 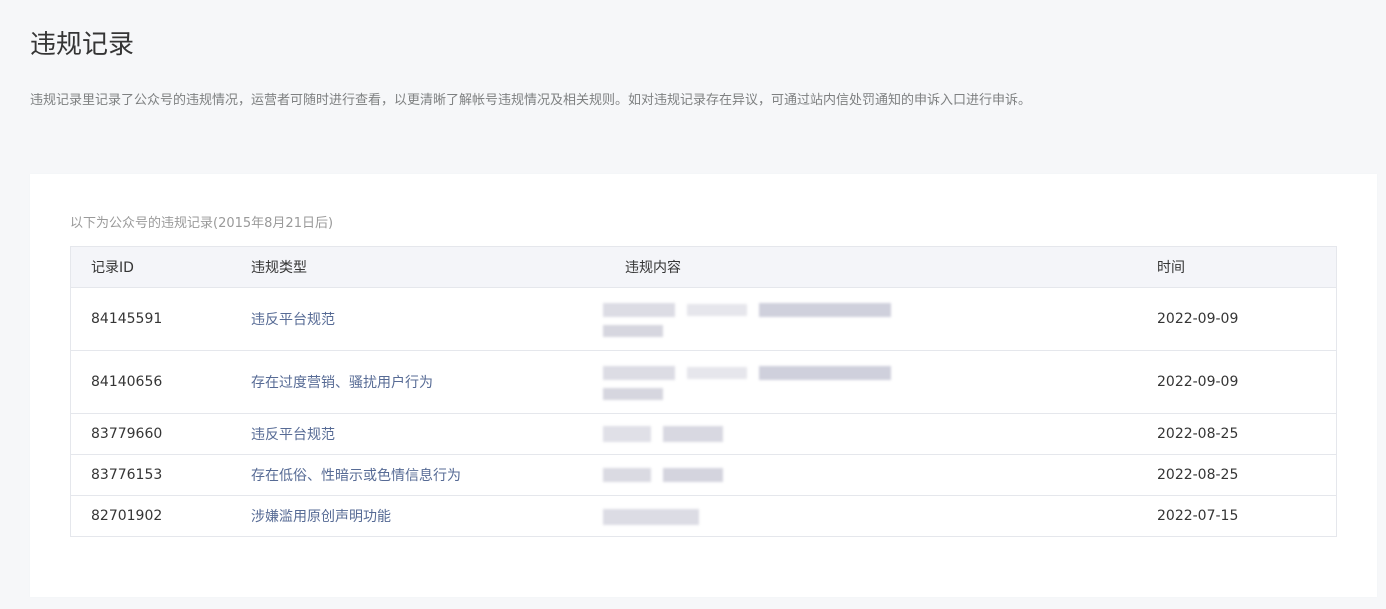 What do you see at coordinates (150, 475) in the screenshot?
I see `record-id: 83776153` at bounding box center [150, 475].